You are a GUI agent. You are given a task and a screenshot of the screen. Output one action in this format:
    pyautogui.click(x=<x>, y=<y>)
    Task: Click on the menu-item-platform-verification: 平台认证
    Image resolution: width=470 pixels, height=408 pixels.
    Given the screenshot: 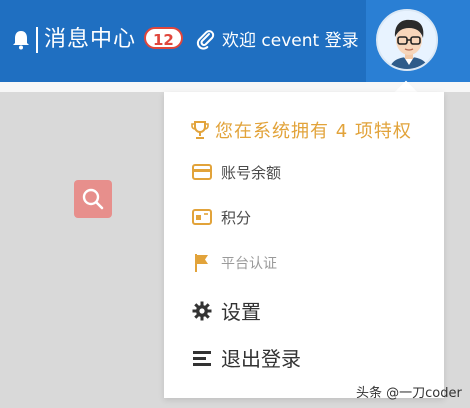 What is the action you would take?
    pyautogui.click(x=234, y=263)
    